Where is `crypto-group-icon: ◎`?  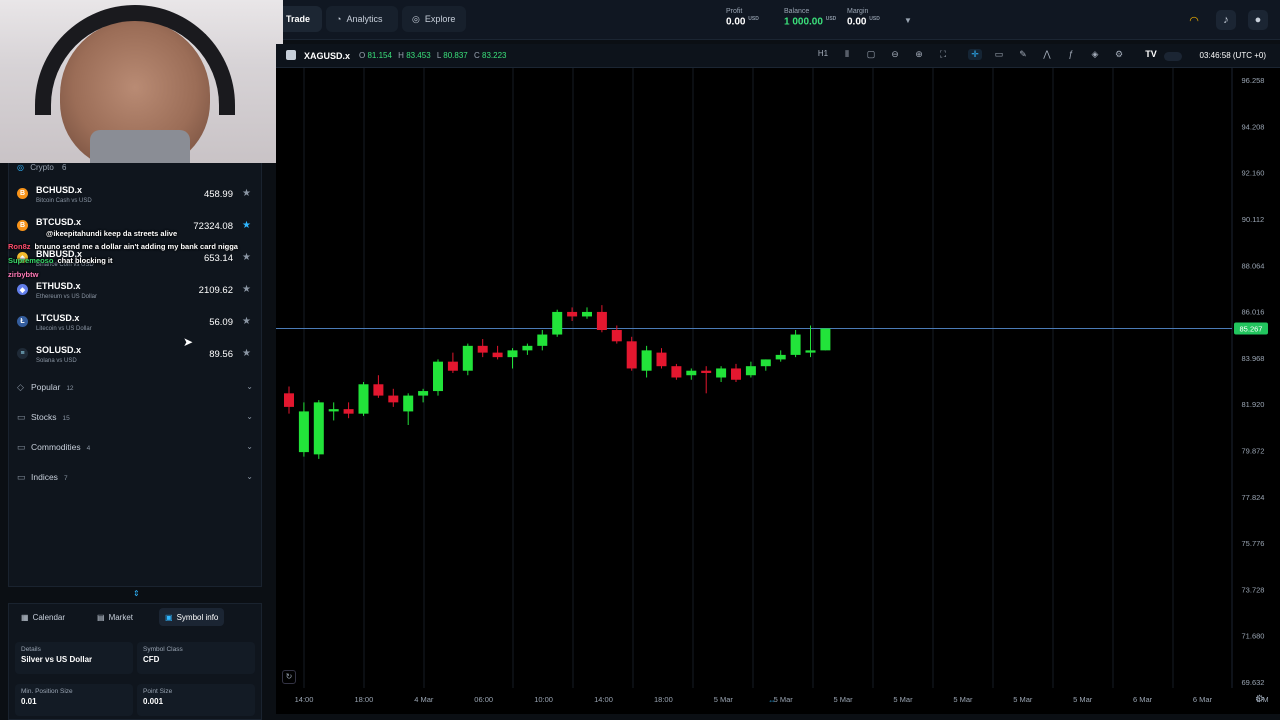 crypto-group-icon: ◎ is located at coordinates (20, 167).